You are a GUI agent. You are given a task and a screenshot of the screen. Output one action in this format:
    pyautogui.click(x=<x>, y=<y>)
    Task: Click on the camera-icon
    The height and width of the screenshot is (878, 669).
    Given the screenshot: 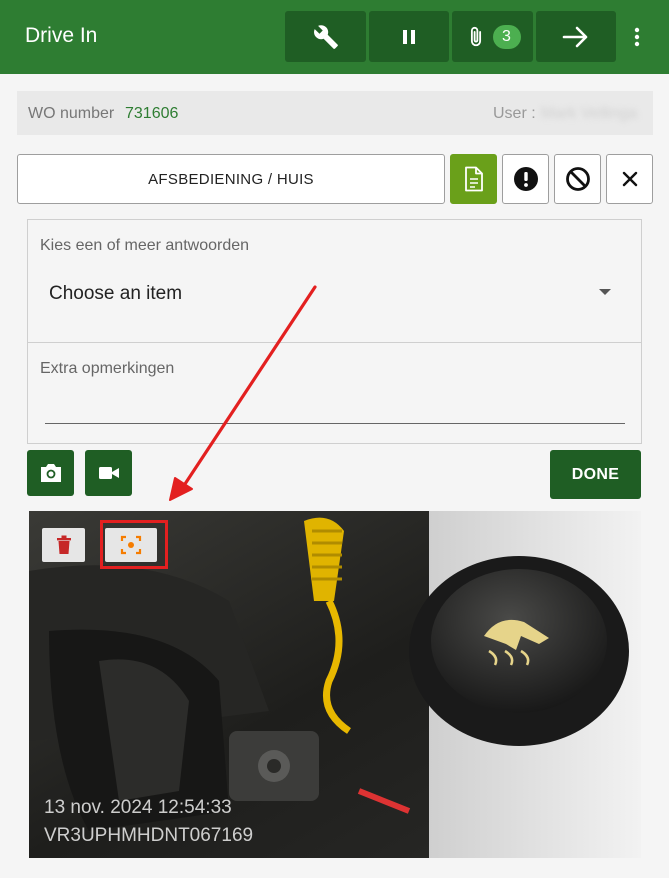 What is the action you would take?
    pyautogui.click(x=50, y=473)
    